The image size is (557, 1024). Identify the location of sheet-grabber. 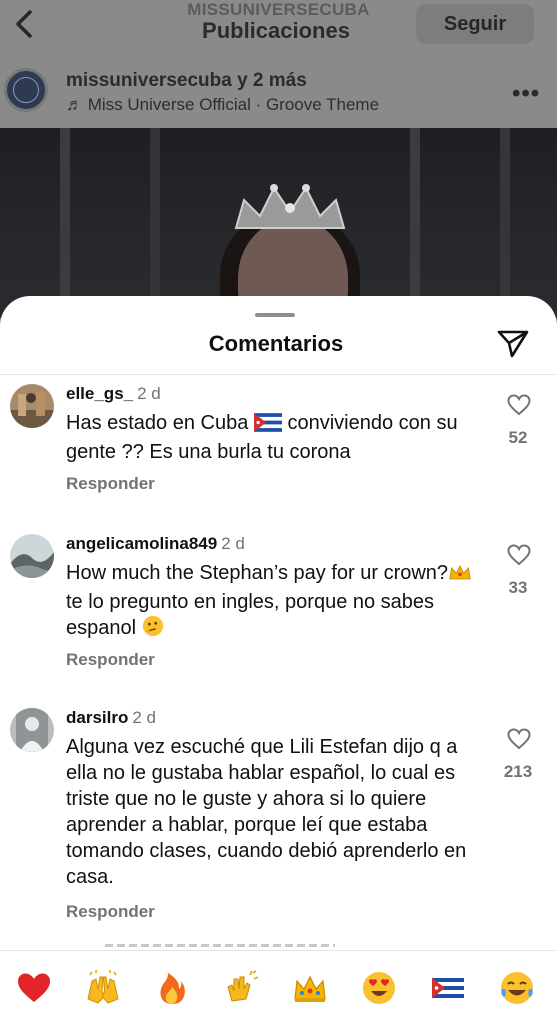
(275, 315).